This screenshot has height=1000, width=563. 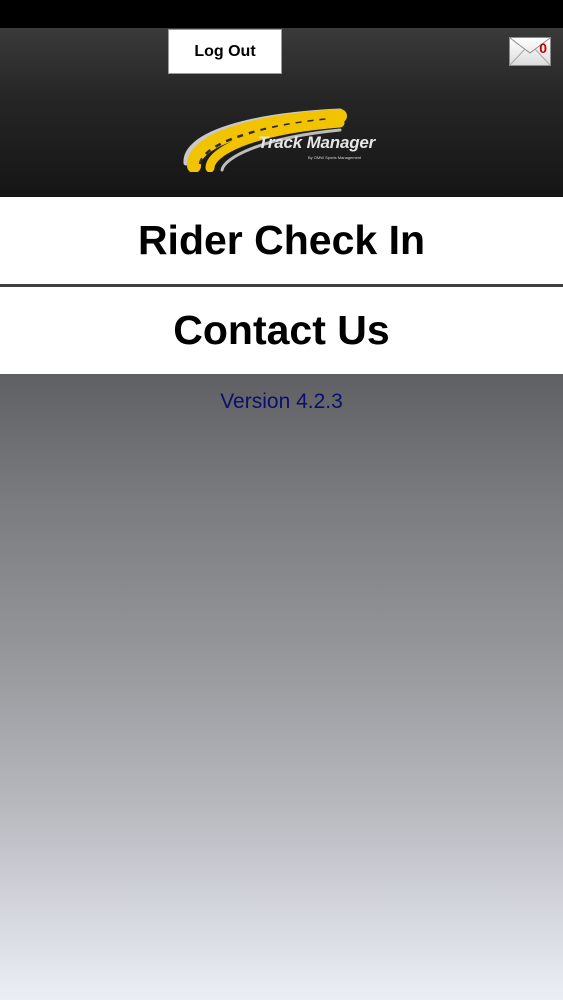 What do you see at coordinates (281, 14) in the screenshot?
I see `status-bar` at bounding box center [281, 14].